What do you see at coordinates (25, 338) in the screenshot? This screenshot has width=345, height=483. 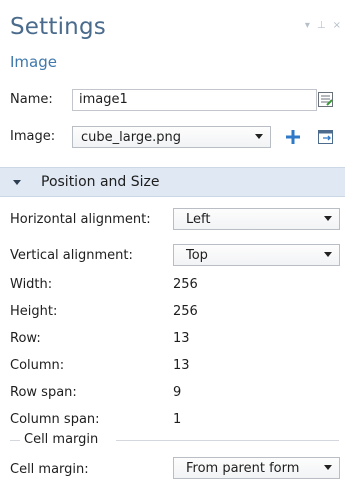 I see `row-label: Row:` at bounding box center [25, 338].